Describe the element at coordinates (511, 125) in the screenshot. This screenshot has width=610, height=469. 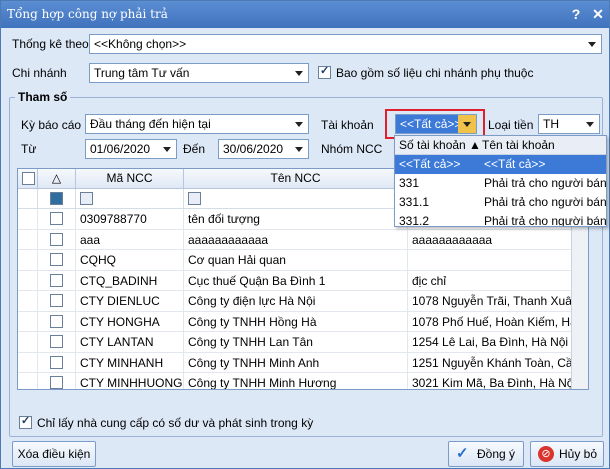
I see `loai-tien-label: Loại tiền` at that location.